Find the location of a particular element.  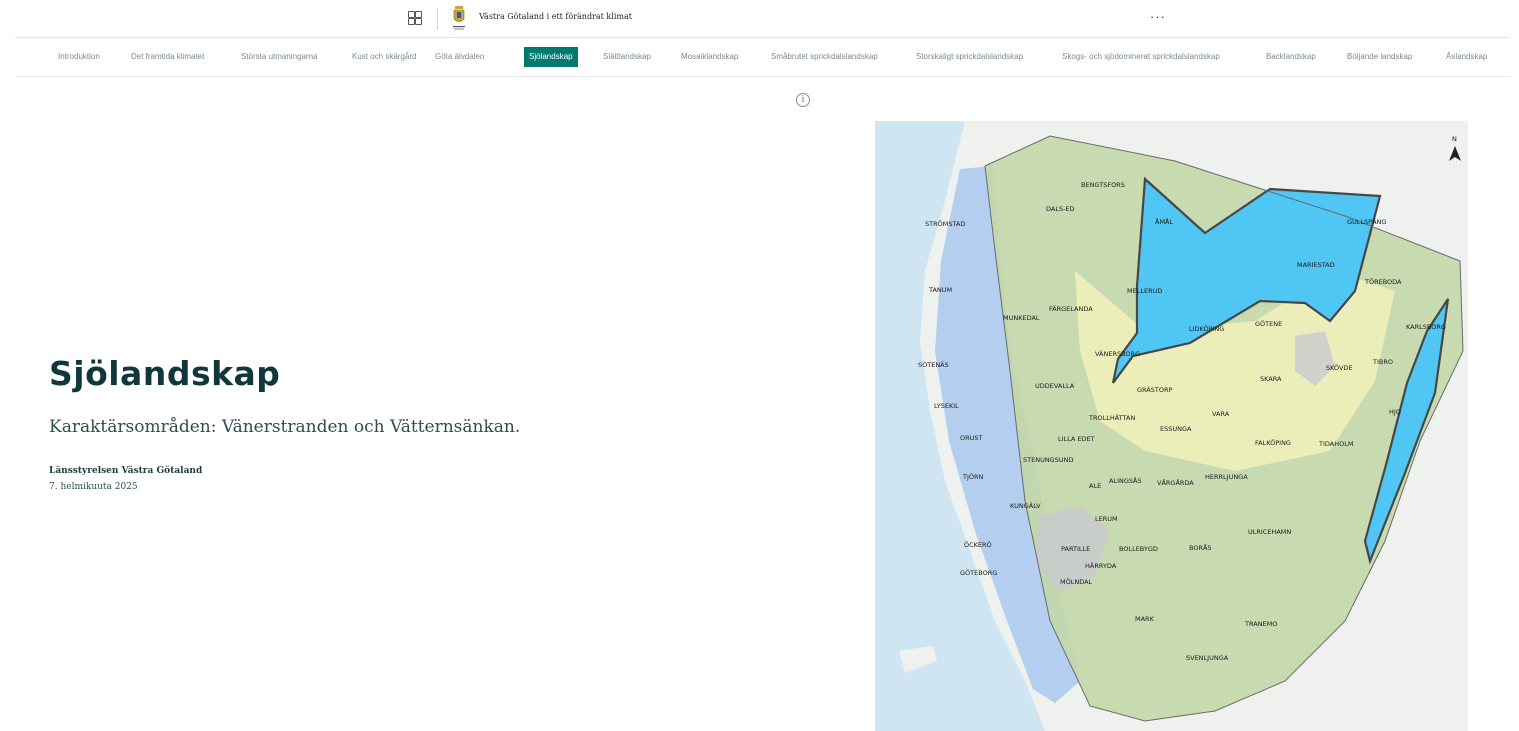

town-label: HERRLJUNGA is located at coordinates (1226, 477).